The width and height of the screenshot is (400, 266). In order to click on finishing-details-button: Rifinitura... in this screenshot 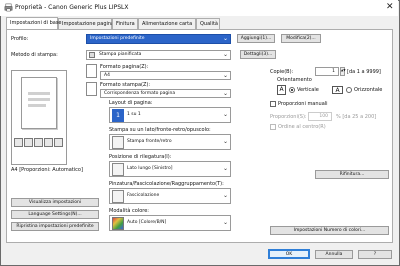, I will do `click(352, 174)`.